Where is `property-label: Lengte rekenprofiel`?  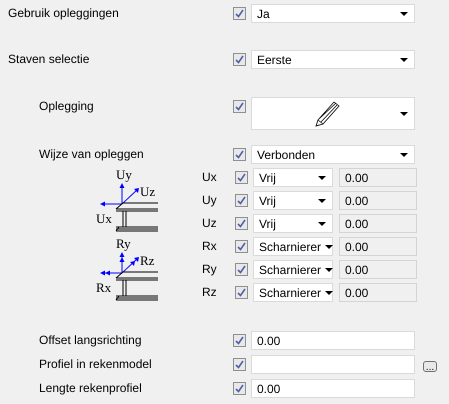 property-label: Lengte rekenprofiel is located at coordinates (90, 388).